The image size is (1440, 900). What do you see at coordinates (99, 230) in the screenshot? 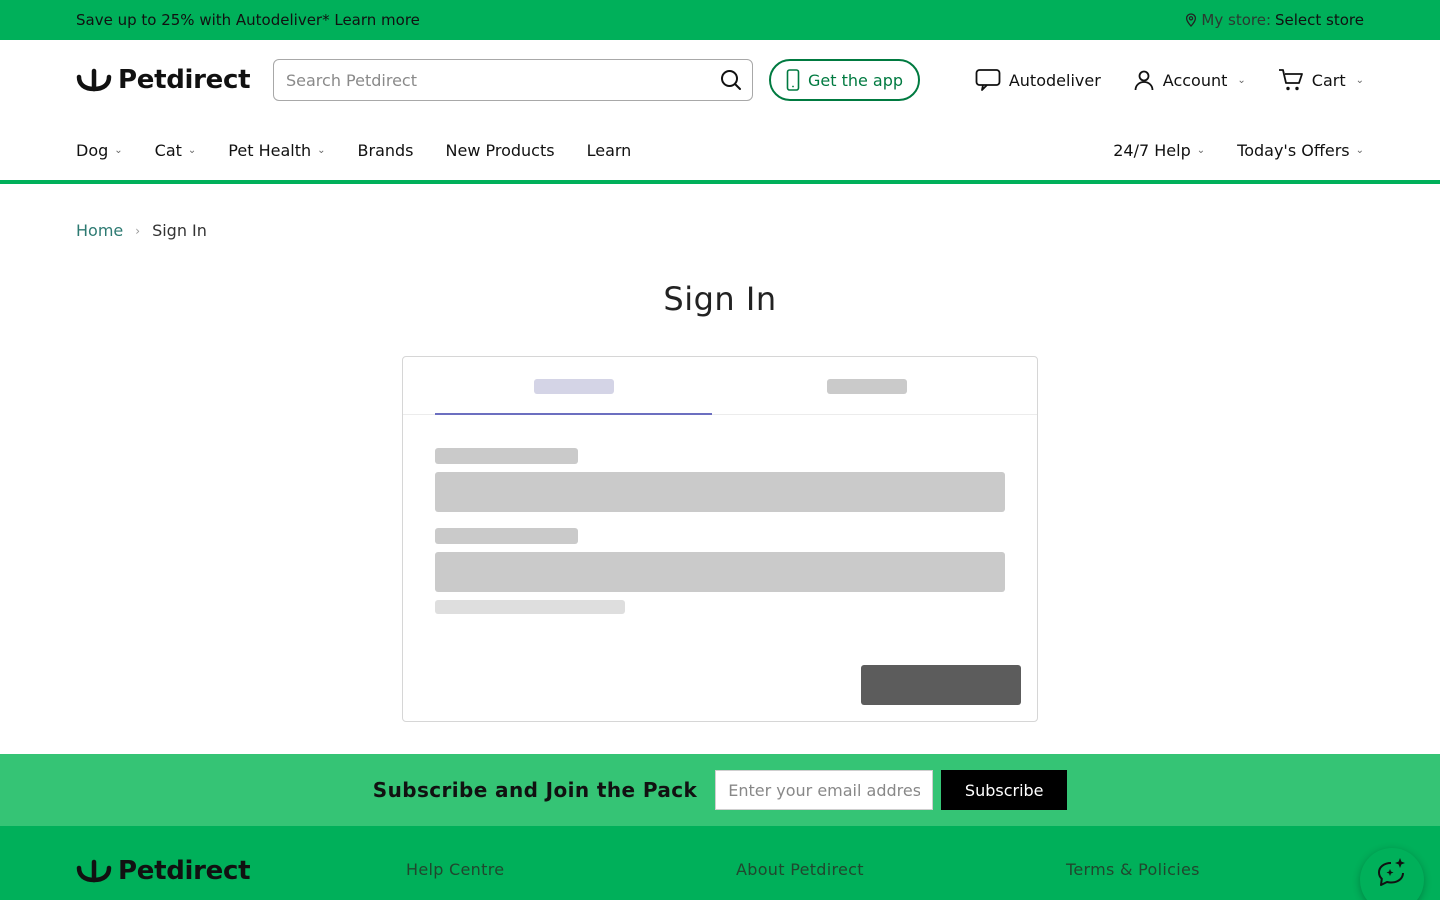
I see `breadcrumb-home: Home` at bounding box center [99, 230].